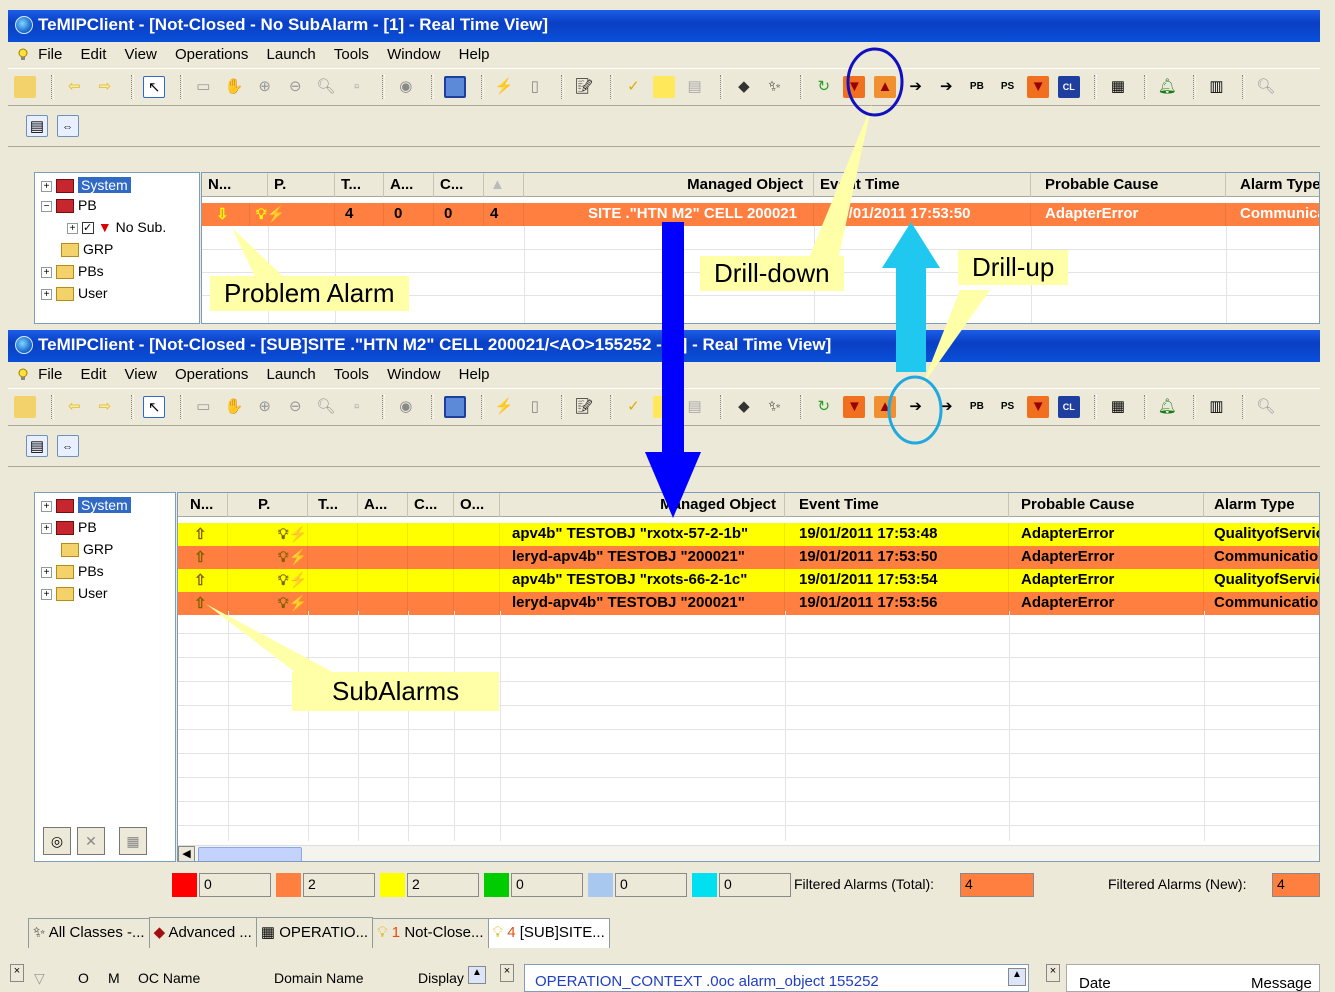 This screenshot has width=1335, height=992. Describe the element at coordinates (911, 297) in the screenshot. I see `drill-up-arrow` at that location.